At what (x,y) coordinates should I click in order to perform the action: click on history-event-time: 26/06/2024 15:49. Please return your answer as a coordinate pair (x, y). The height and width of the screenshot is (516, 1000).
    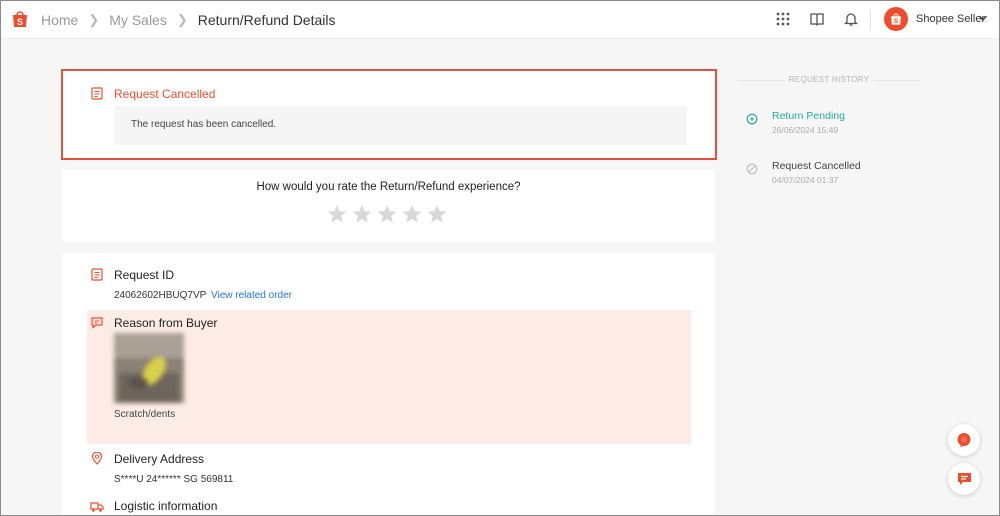
    Looking at the image, I should click on (805, 130).